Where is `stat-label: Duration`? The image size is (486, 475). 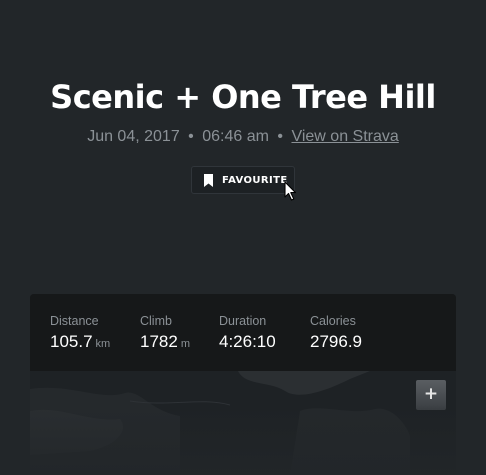
stat-label: Duration is located at coordinates (243, 321).